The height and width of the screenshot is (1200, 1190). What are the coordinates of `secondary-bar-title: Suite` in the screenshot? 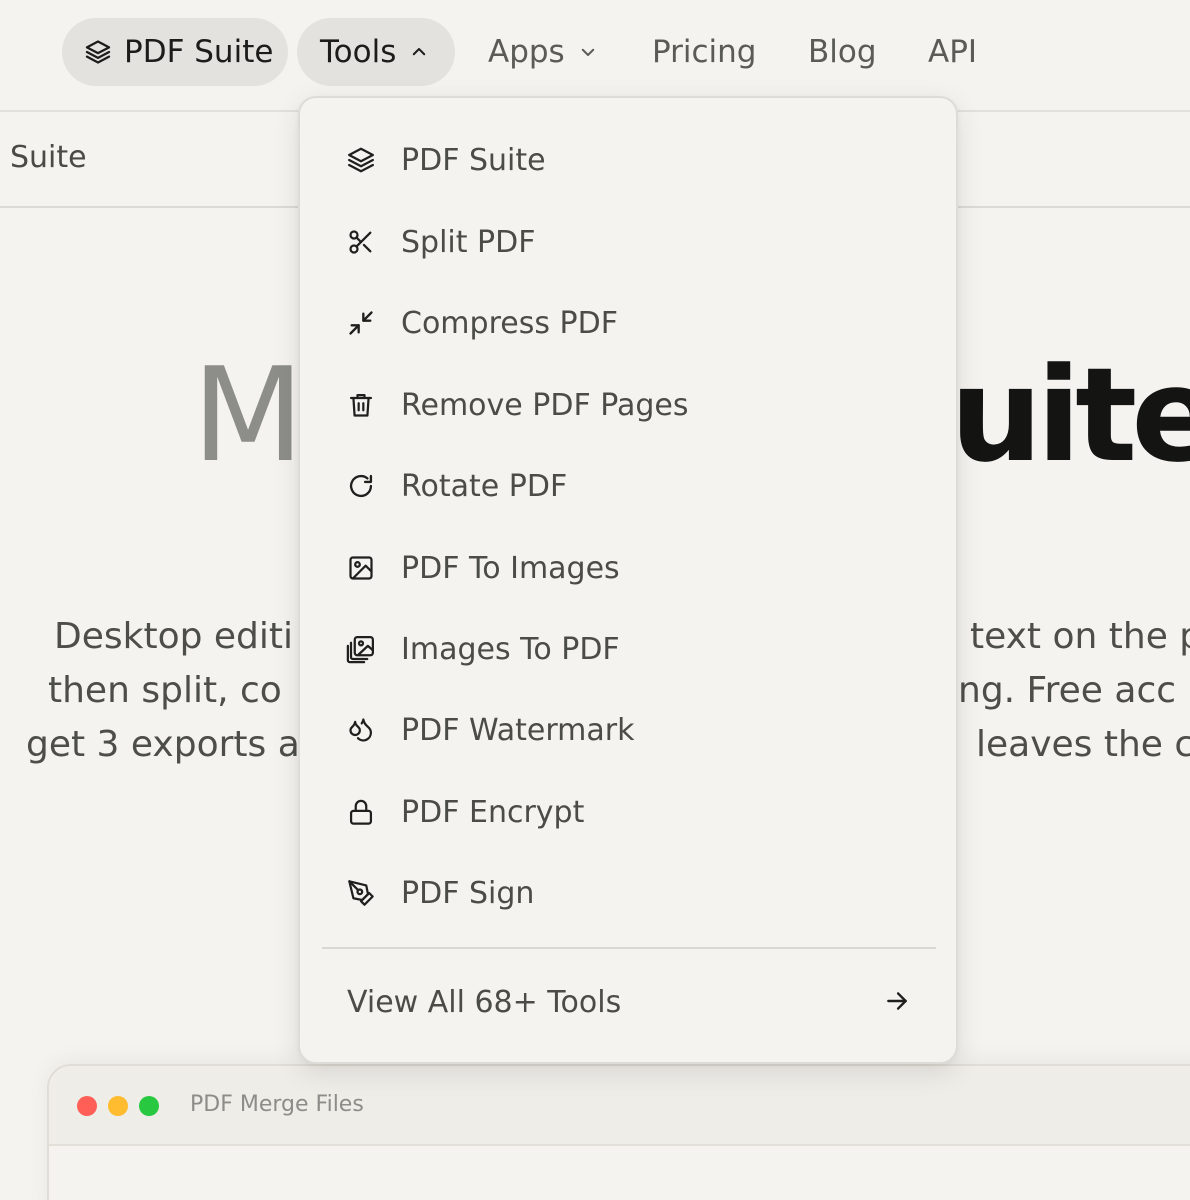 It's located at (48, 157).